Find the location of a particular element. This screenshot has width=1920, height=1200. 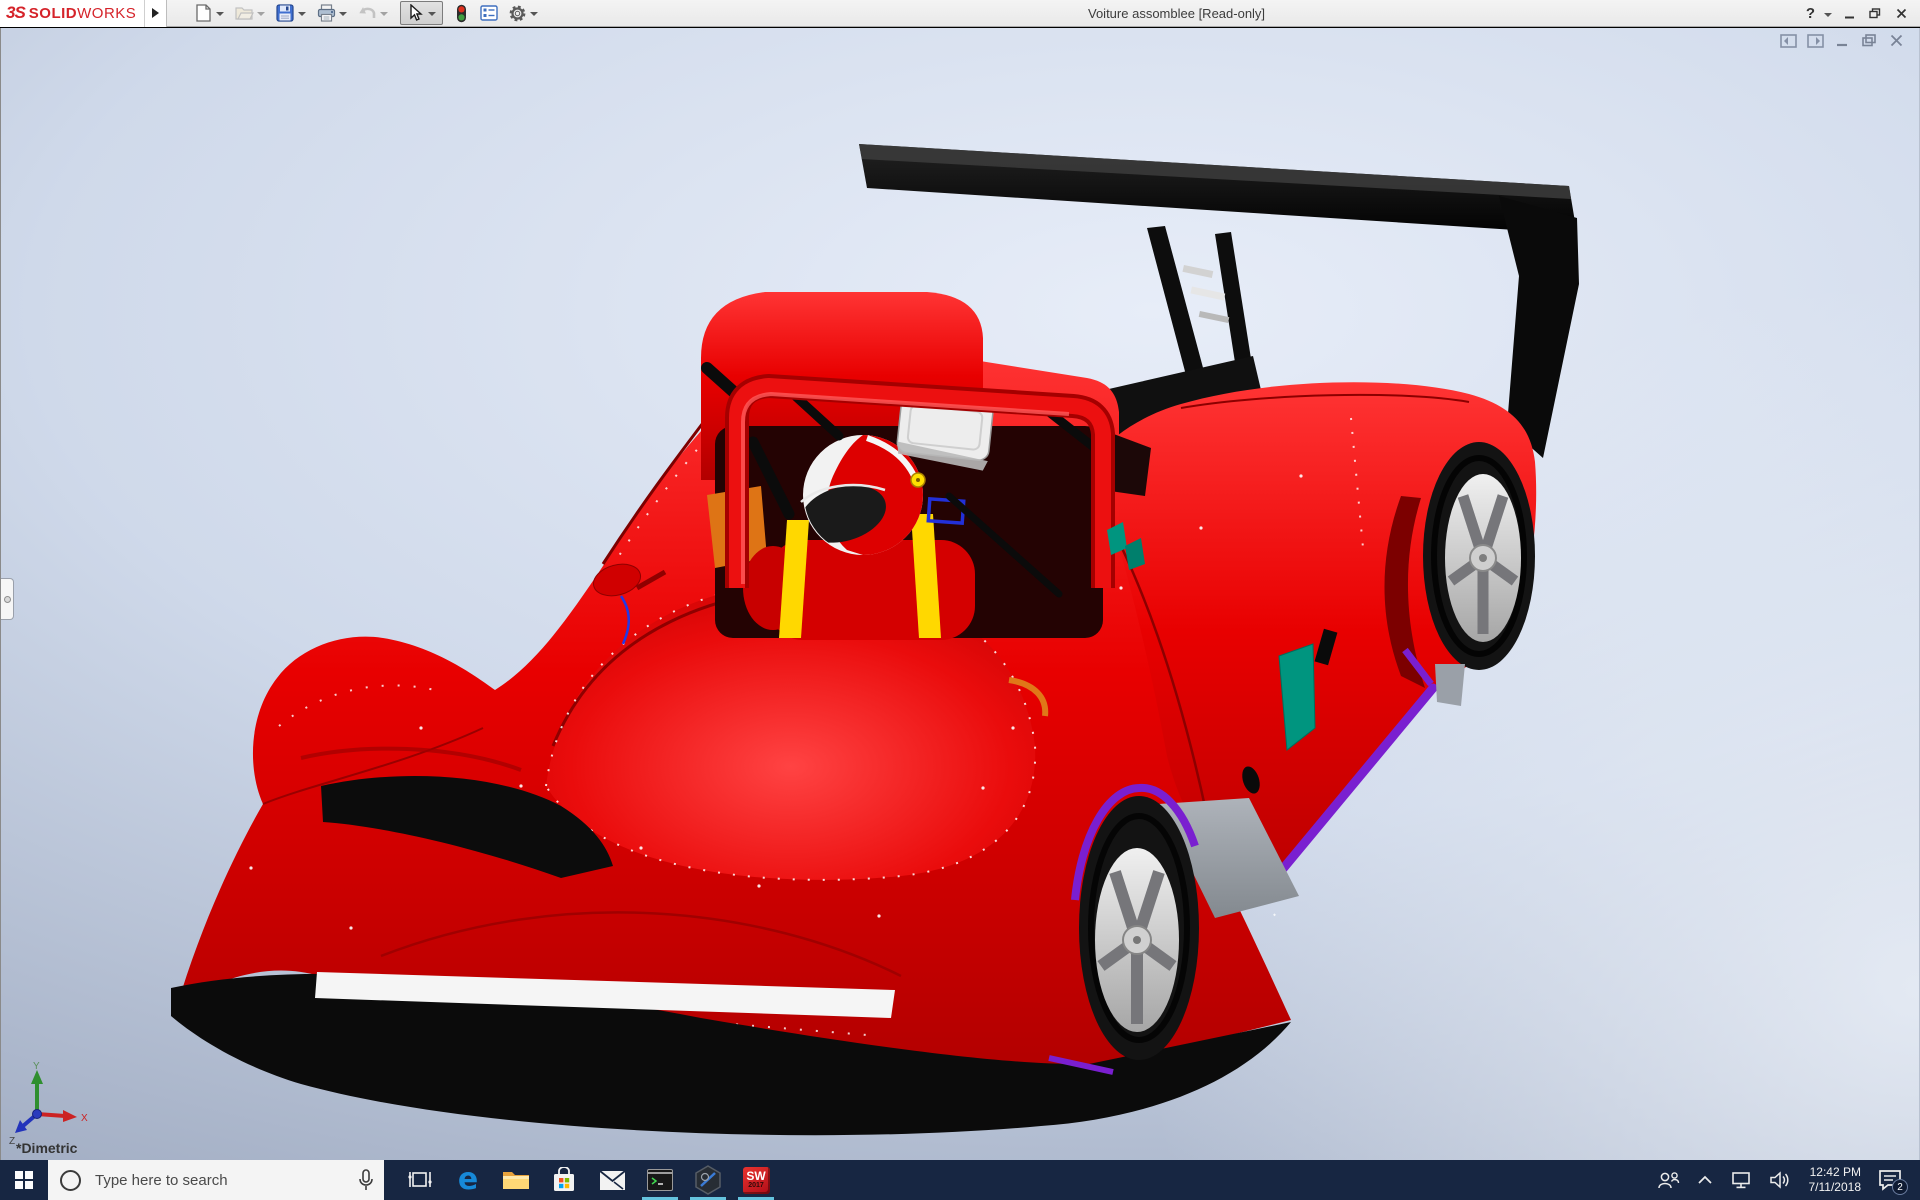

chevron-up-icon is located at coordinates (1704, 1179).